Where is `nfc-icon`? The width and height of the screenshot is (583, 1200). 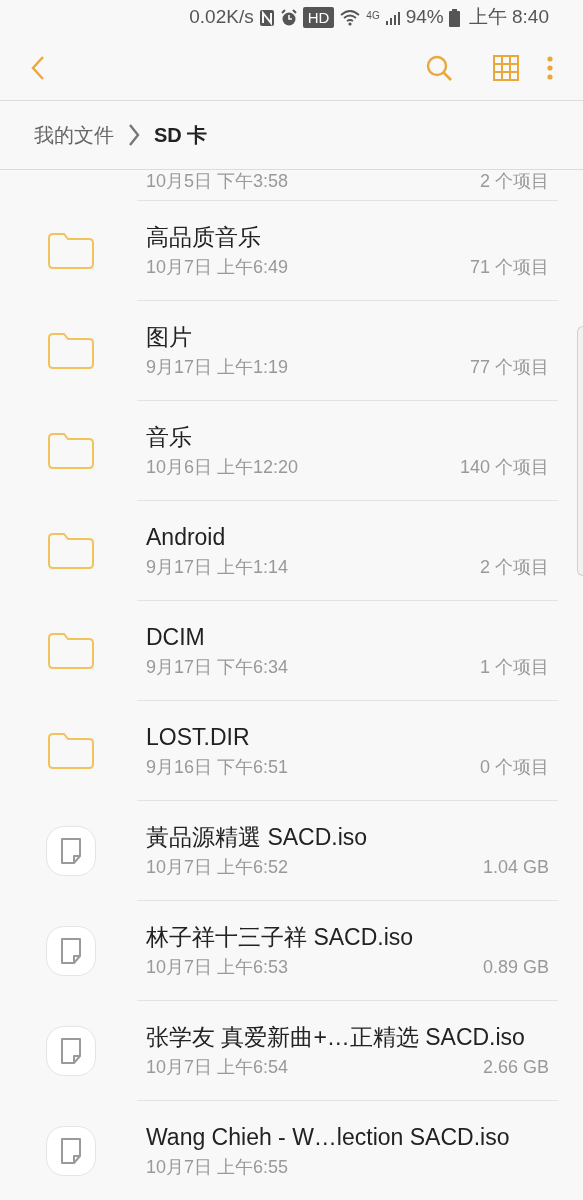
nfc-icon is located at coordinates (266, 17).